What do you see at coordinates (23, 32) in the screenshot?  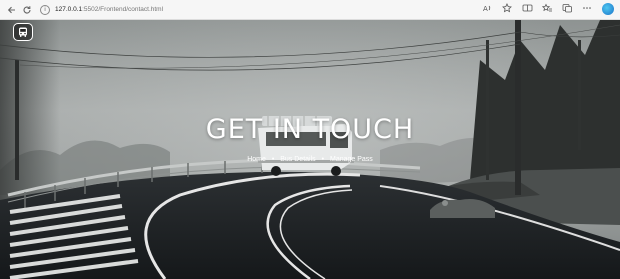 I see `bus-logo-icon` at bounding box center [23, 32].